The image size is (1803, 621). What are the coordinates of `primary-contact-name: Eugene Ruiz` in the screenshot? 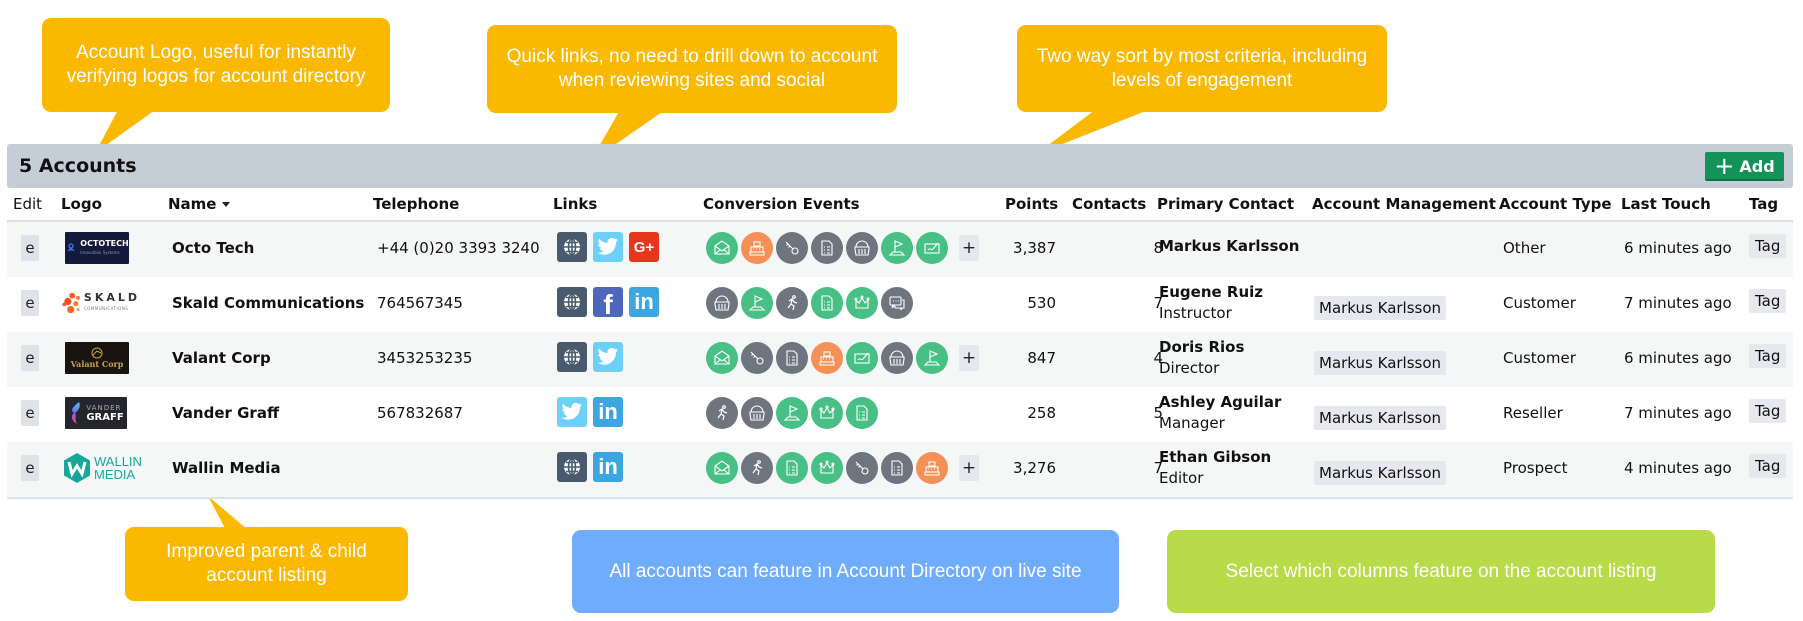 It's located at (1211, 292).